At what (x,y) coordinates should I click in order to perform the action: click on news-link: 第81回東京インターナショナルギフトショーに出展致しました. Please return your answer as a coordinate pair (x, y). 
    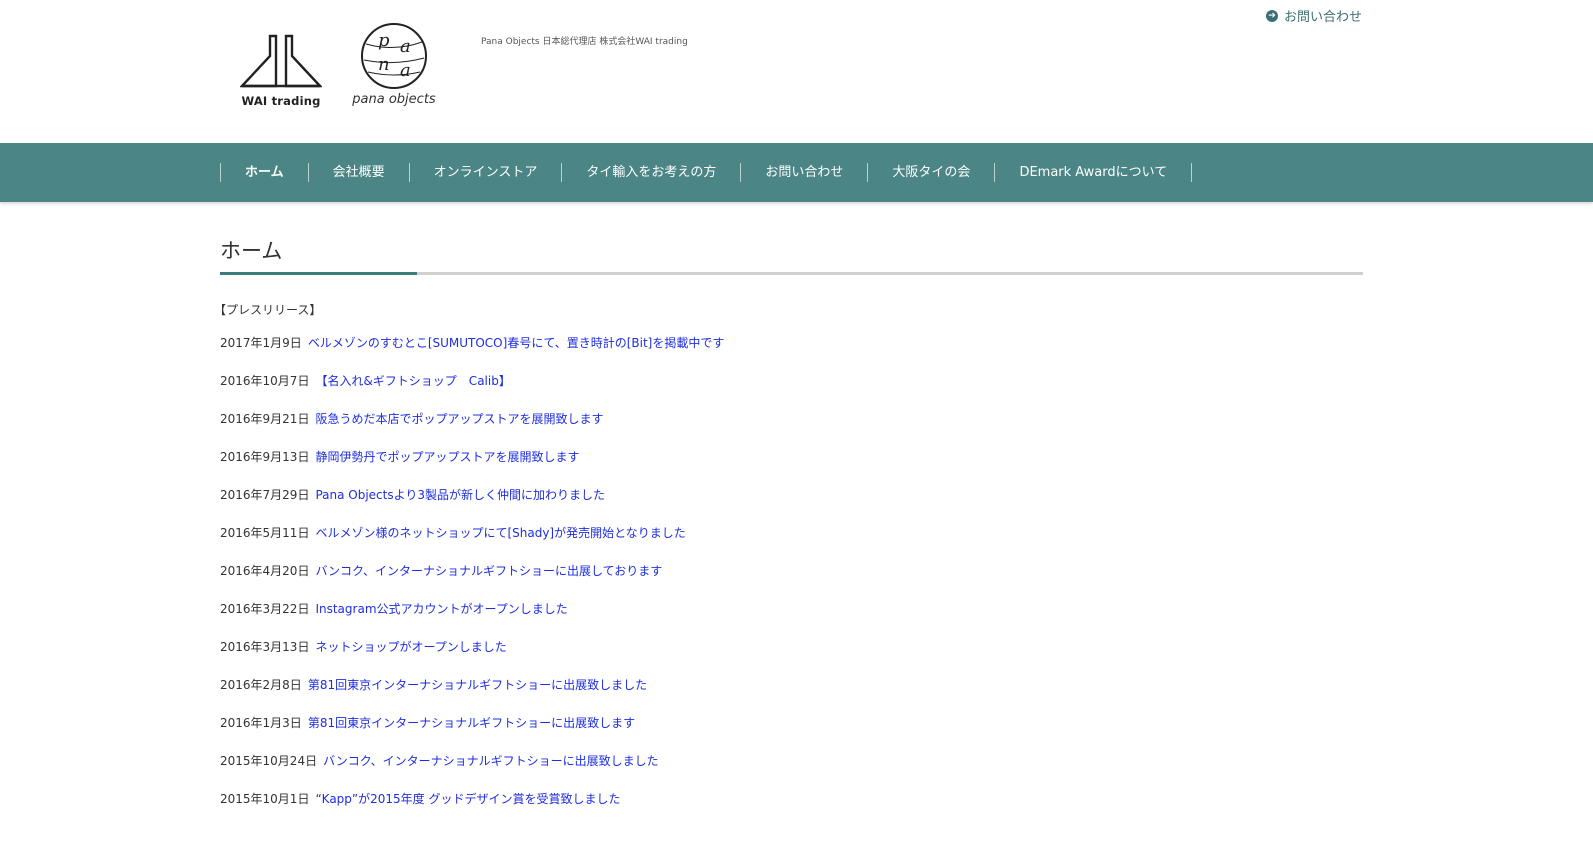
    Looking at the image, I should click on (477, 685).